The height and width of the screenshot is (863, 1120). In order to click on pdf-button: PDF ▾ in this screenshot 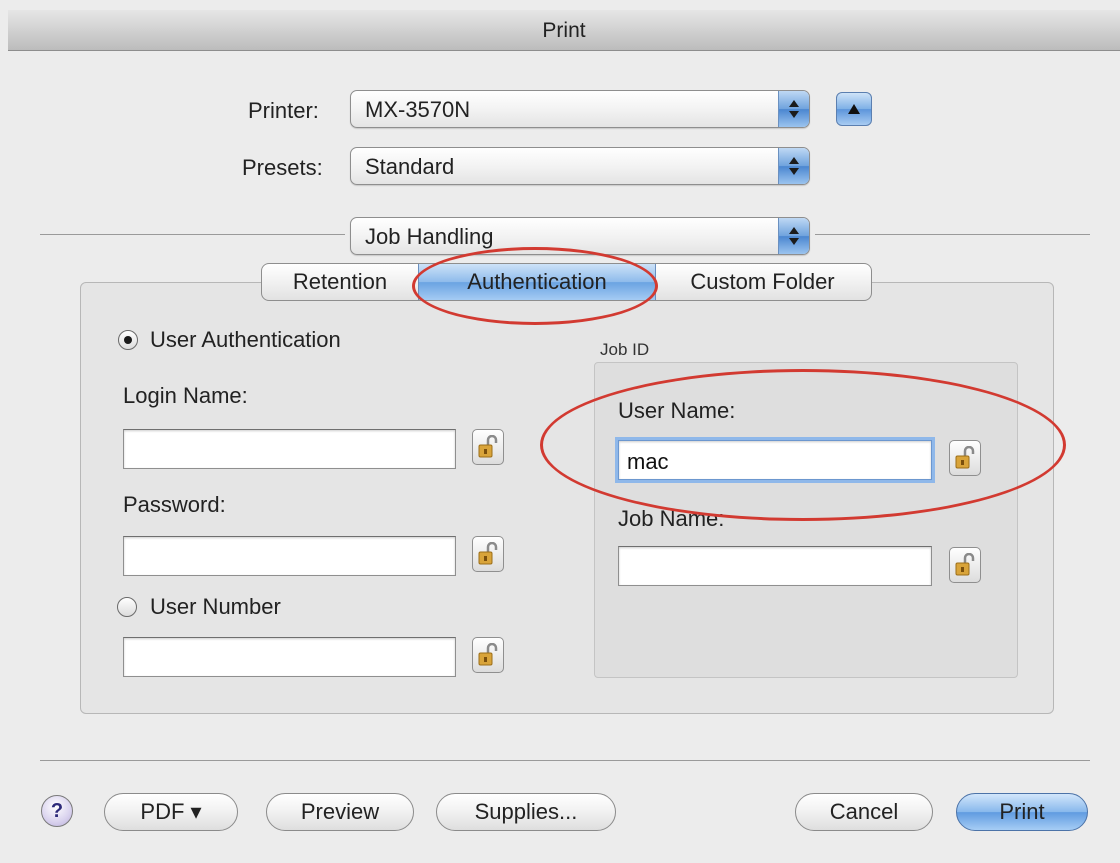, I will do `click(171, 812)`.